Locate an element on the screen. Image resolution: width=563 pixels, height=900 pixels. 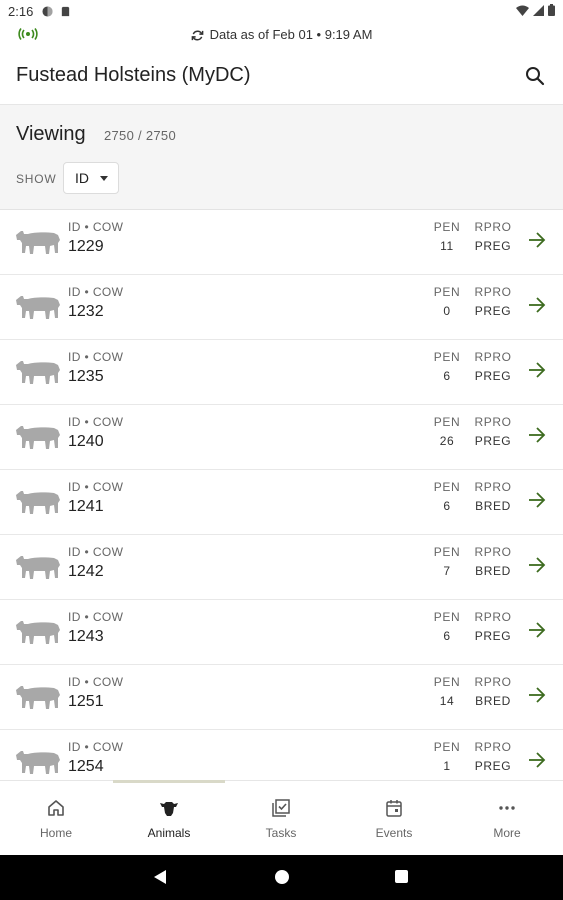
animal-id: 1229 is located at coordinates (86, 246).